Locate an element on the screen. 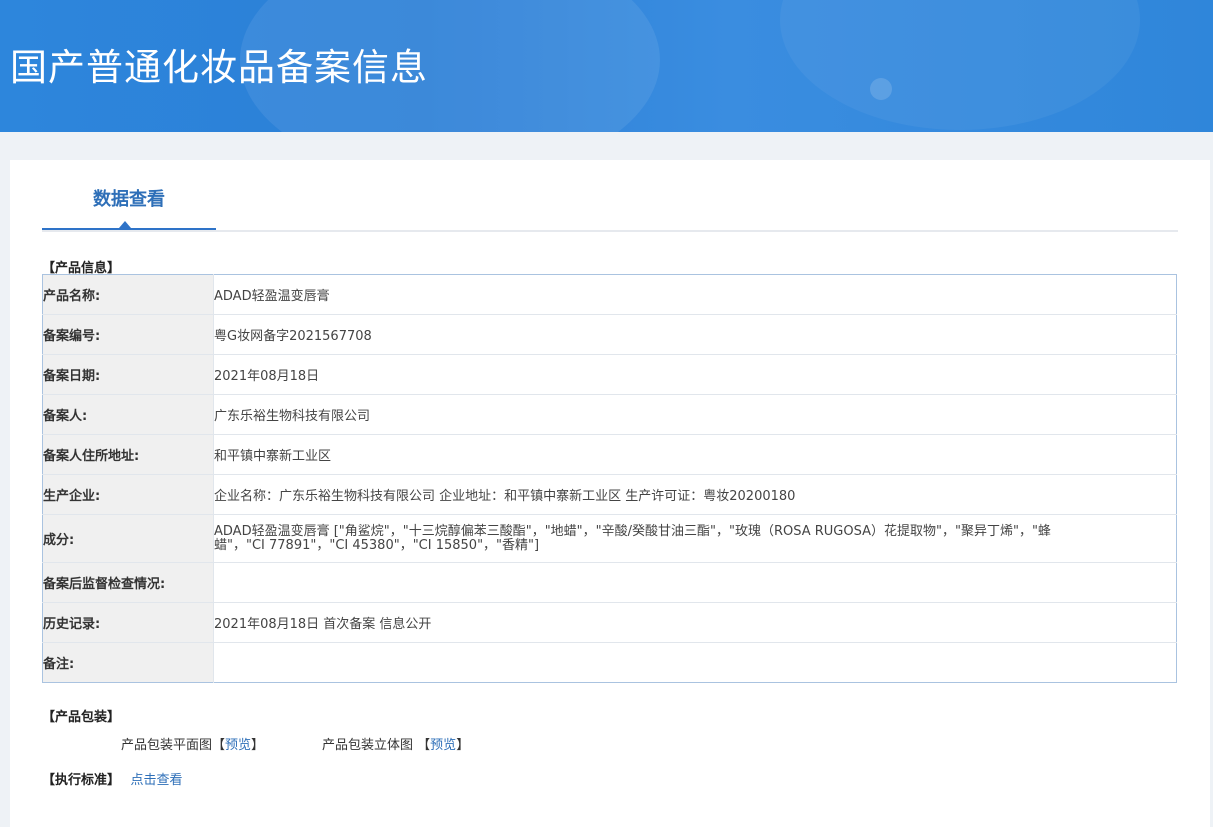  standard-view-link: 点击查看 is located at coordinates (157, 780).